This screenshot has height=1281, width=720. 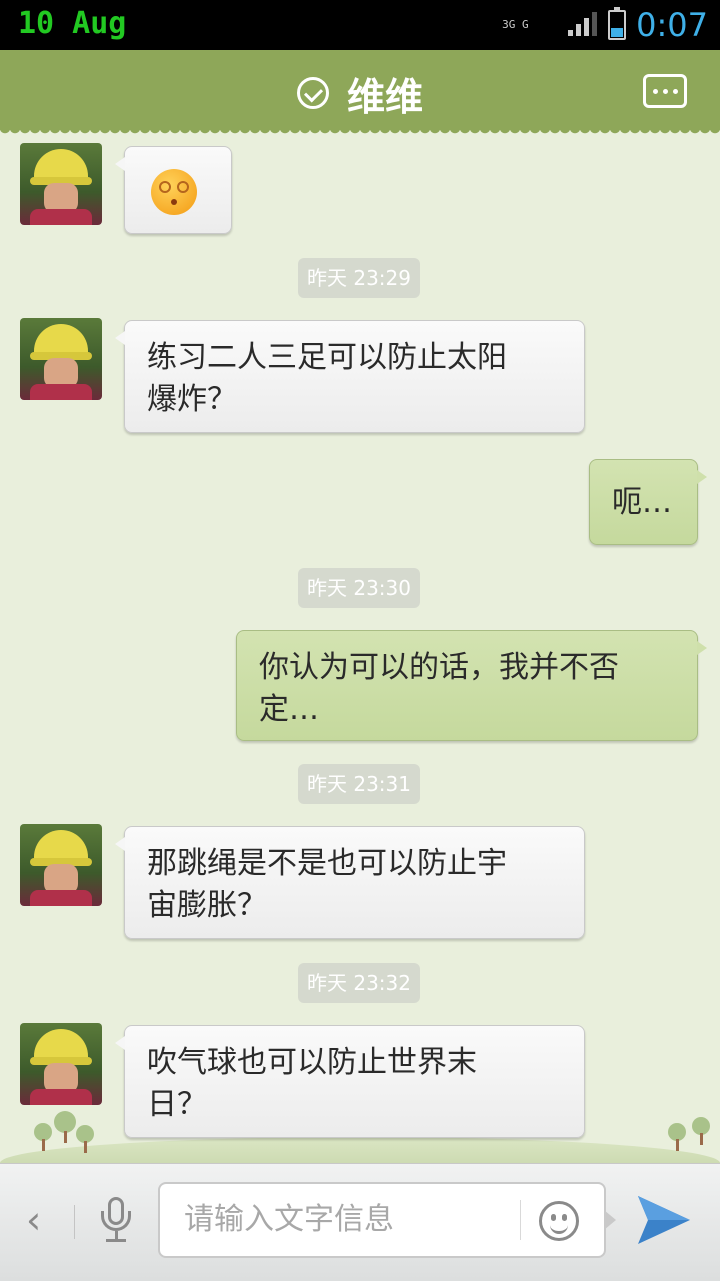 What do you see at coordinates (617, 23) in the screenshot?
I see `battery-icon` at bounding box center [617, 23].